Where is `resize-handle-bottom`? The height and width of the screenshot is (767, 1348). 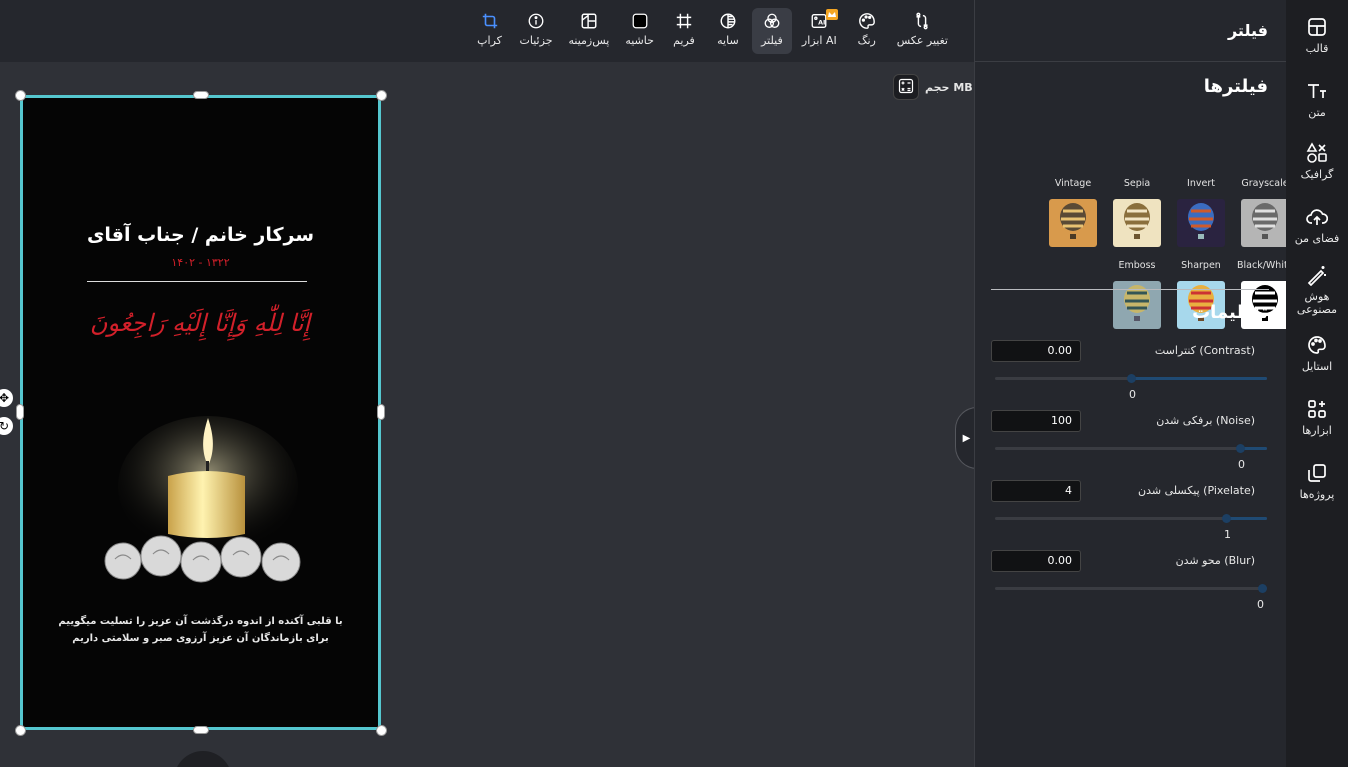 resize-handle-bottom is located at coordinates (201, 730).